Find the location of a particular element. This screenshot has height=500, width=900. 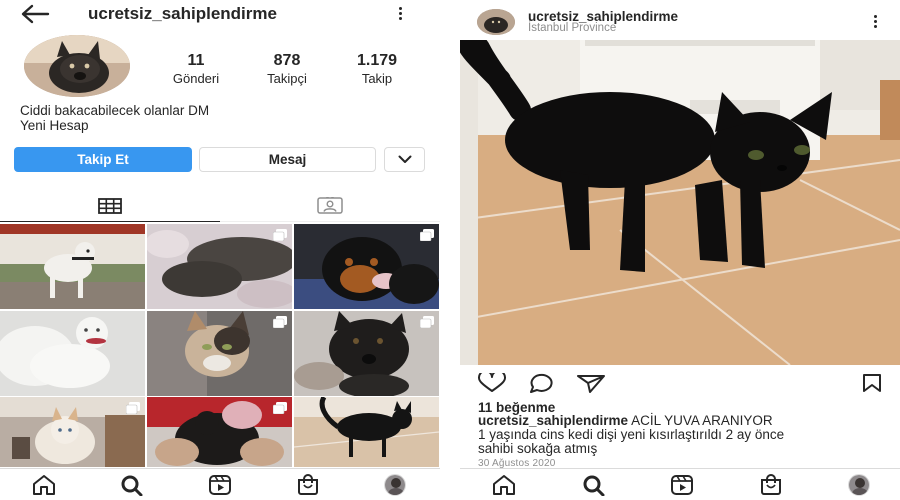

stat-posts-value: 11 is located at coordinates (196, 60).